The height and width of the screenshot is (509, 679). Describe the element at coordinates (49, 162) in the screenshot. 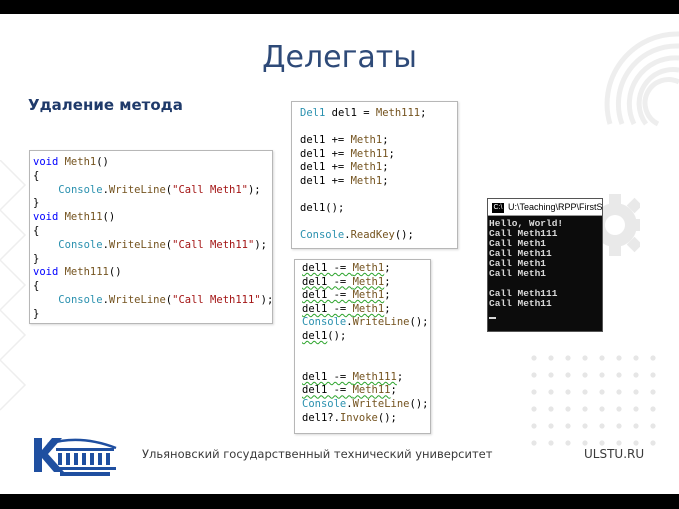

I see `code-token: void` at that location.